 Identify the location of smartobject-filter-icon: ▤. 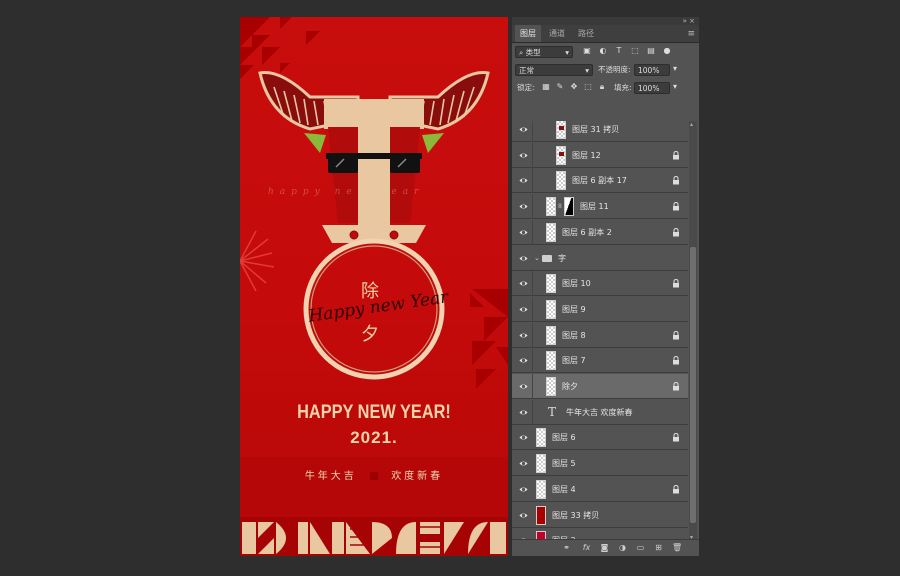
(651, 51).